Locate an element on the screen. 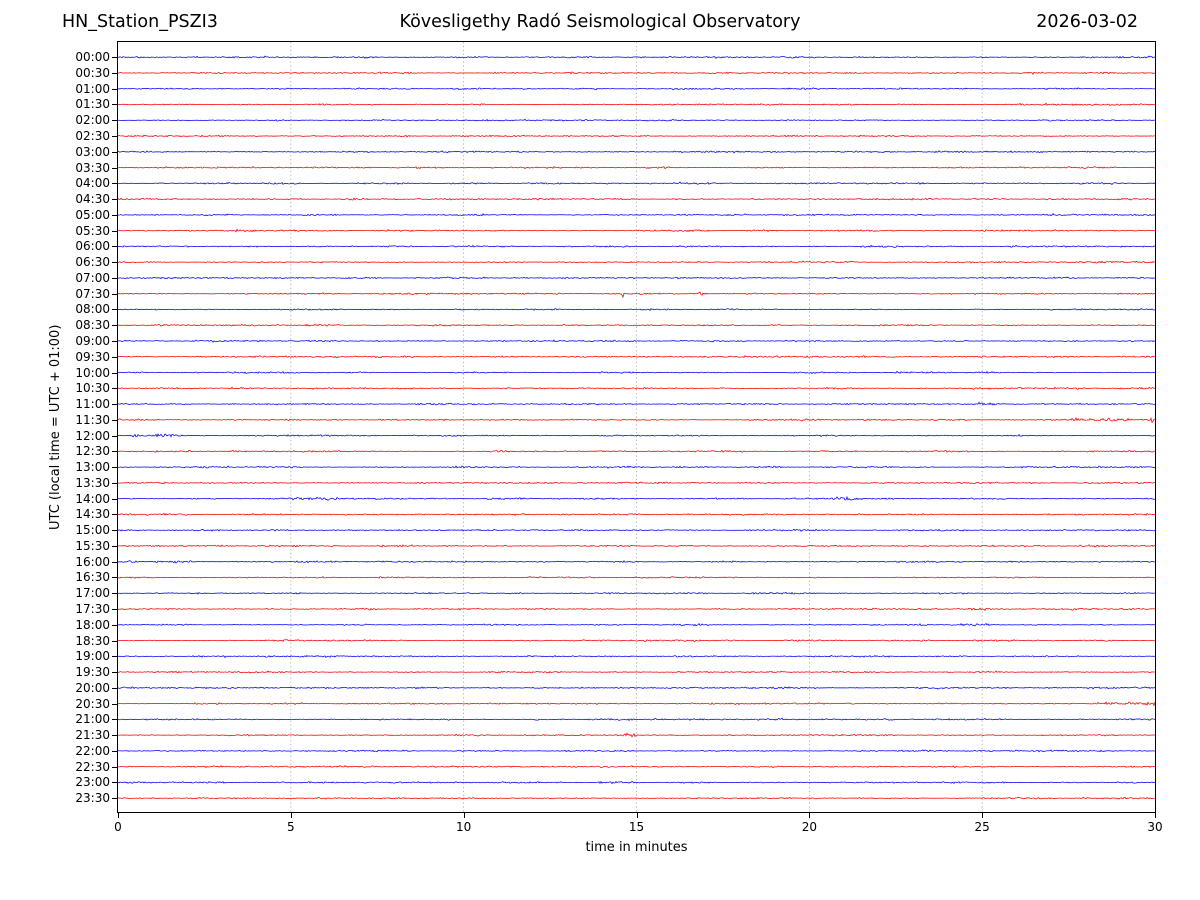 The image size is (1200, 900). y-tick-label: 06:30 is located at coordinates (92, 262).